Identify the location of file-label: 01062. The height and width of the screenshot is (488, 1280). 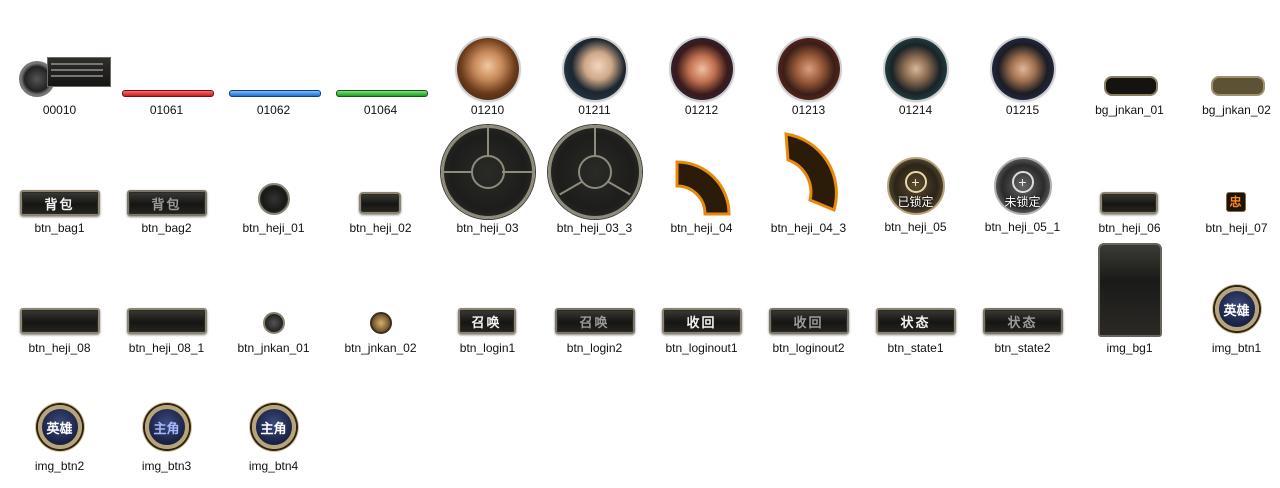
(273, 110).